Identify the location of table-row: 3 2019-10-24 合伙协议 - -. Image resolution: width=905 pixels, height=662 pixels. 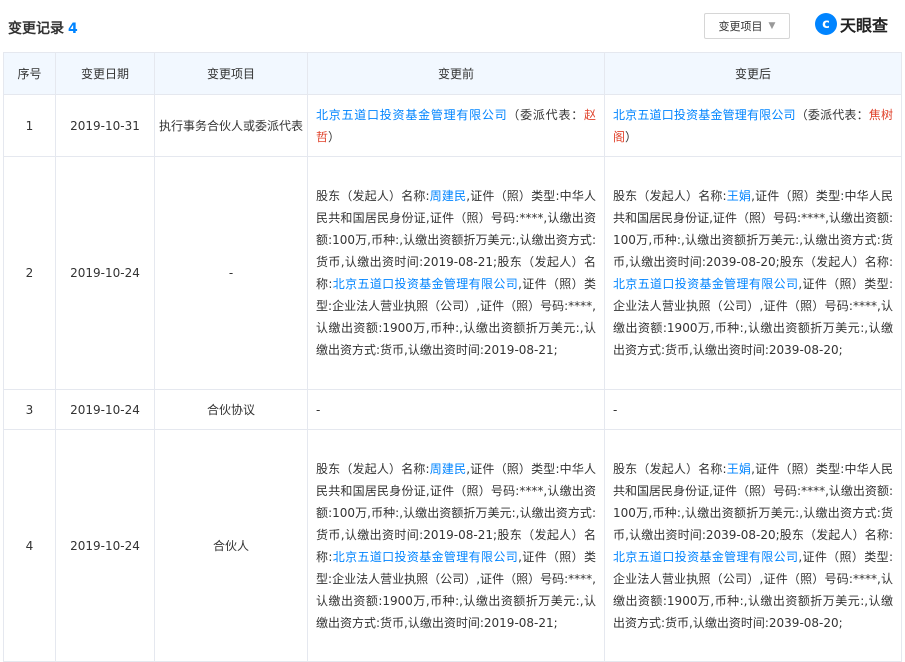
(452, 409).